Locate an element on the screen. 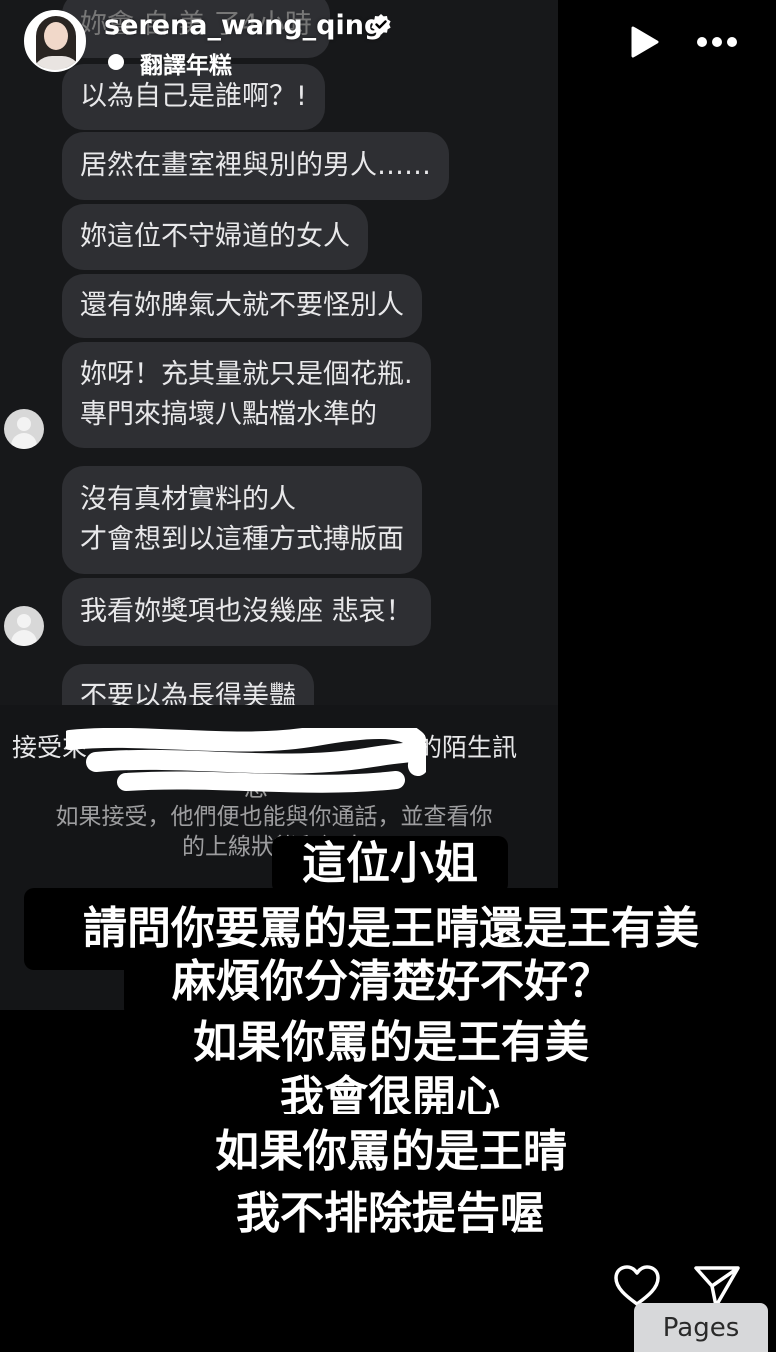 The image size is (776, 1352). redaction-scribble is located at coordinates (246, 760).